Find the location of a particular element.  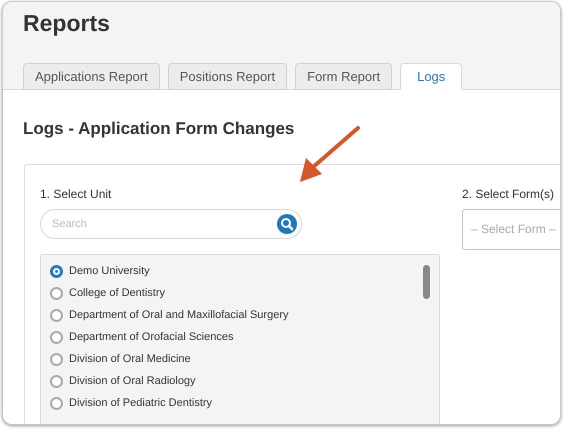

tab: Positions Report is located at coordinates (228, 76).